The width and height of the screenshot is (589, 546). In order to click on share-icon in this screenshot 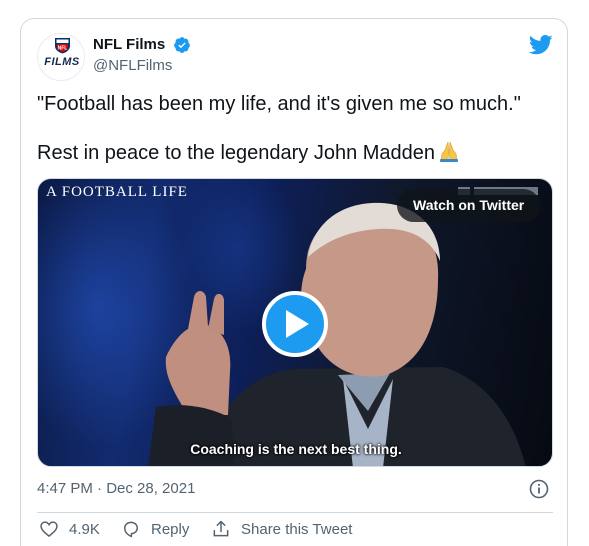, I will do `click(221, 528)`.